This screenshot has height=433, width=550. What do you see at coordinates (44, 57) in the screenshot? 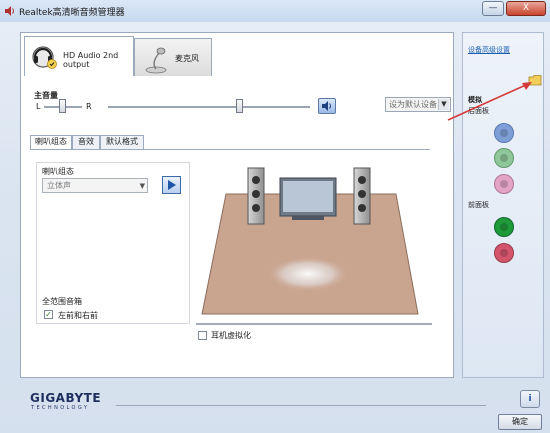
I see `speaker-headphone-icon` at bounding box center [44, 57].